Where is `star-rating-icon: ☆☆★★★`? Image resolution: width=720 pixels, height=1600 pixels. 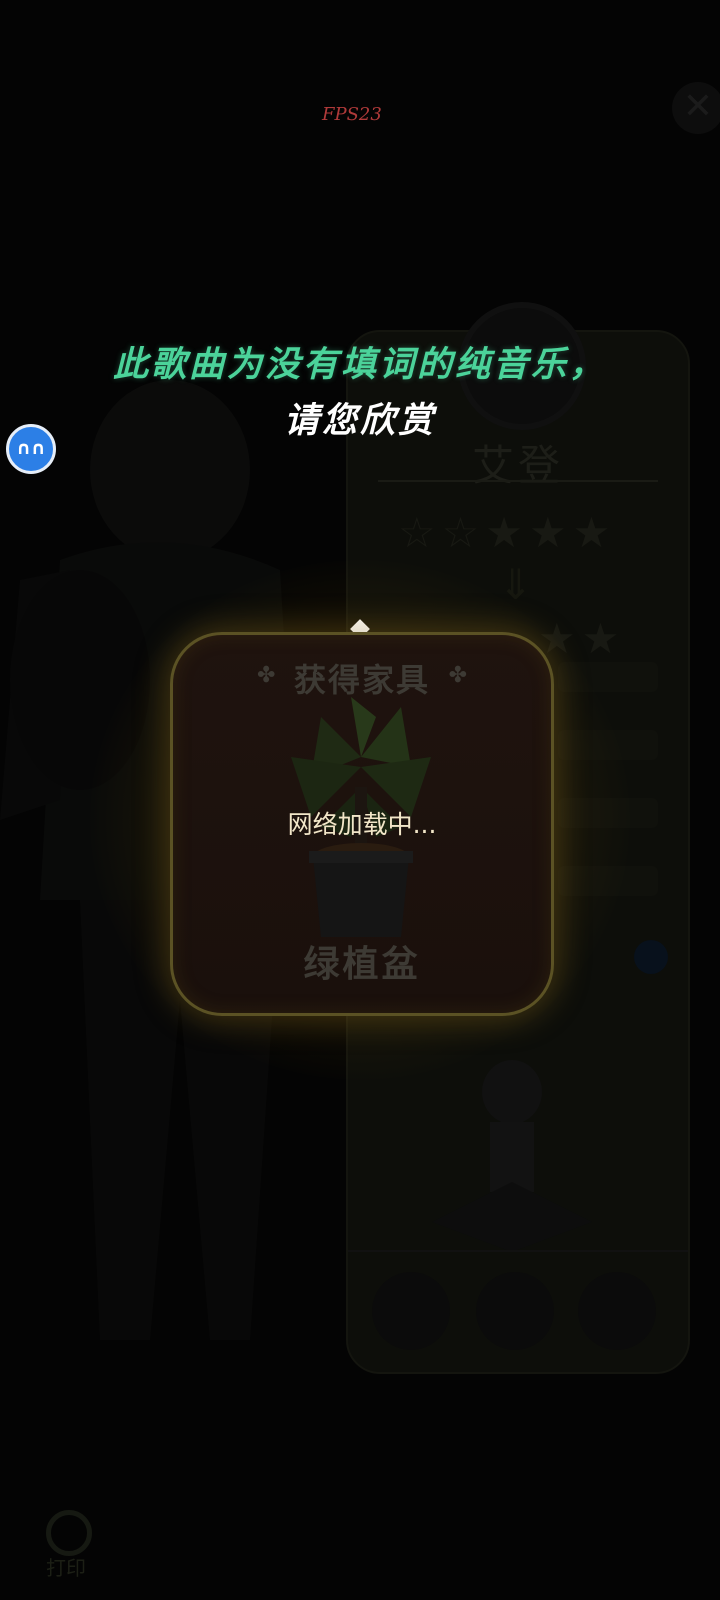
star-rating-icon: ☆☆★★★ is located at coordinates (507, 532).